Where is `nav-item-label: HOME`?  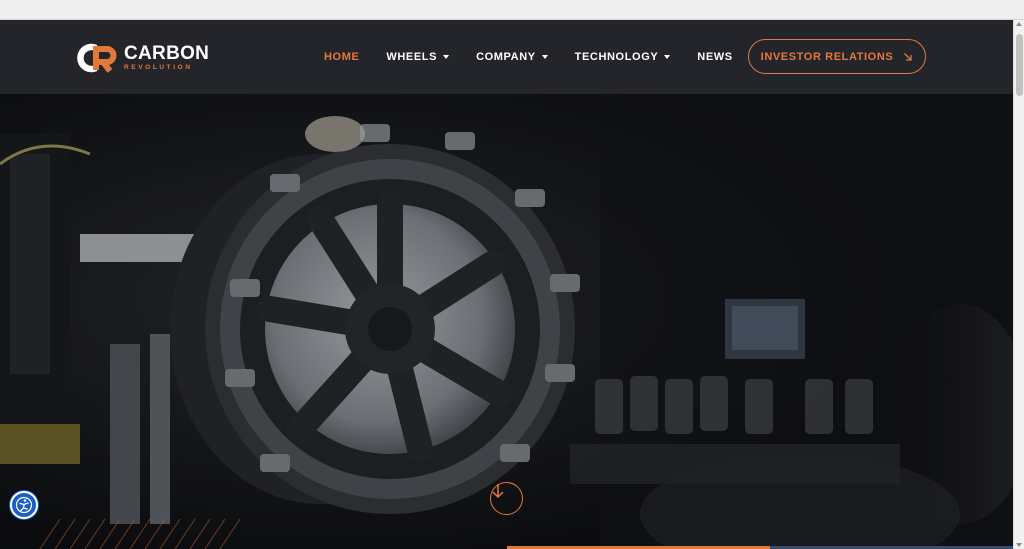 nav-item-label: HOME is located at coordinates (342, 57).